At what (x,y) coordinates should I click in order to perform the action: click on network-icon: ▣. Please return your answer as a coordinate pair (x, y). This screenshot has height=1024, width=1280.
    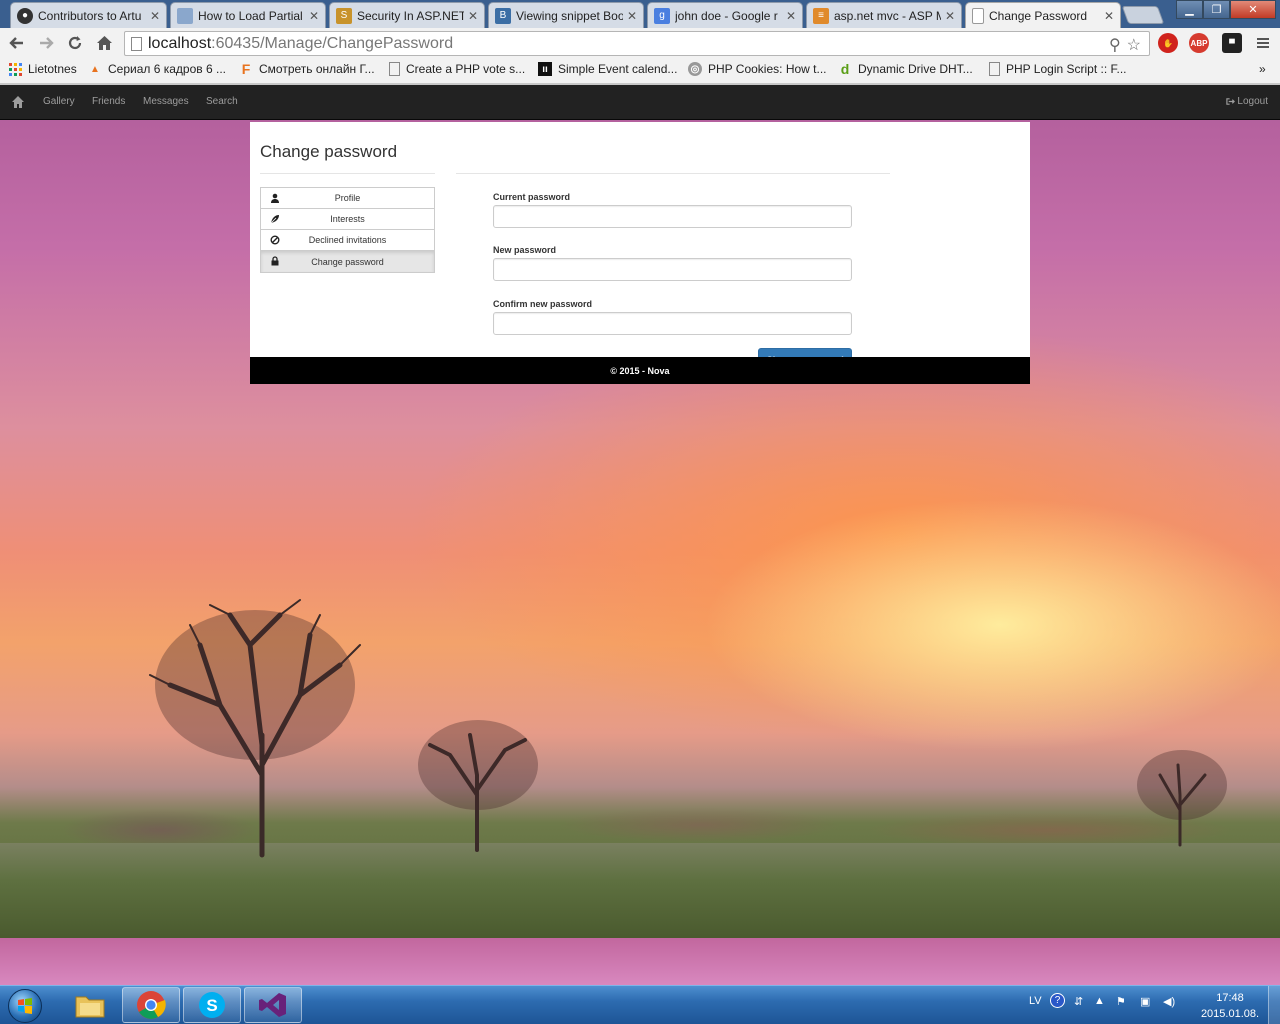
    Looking at the image, I should click on (1145, 1001).